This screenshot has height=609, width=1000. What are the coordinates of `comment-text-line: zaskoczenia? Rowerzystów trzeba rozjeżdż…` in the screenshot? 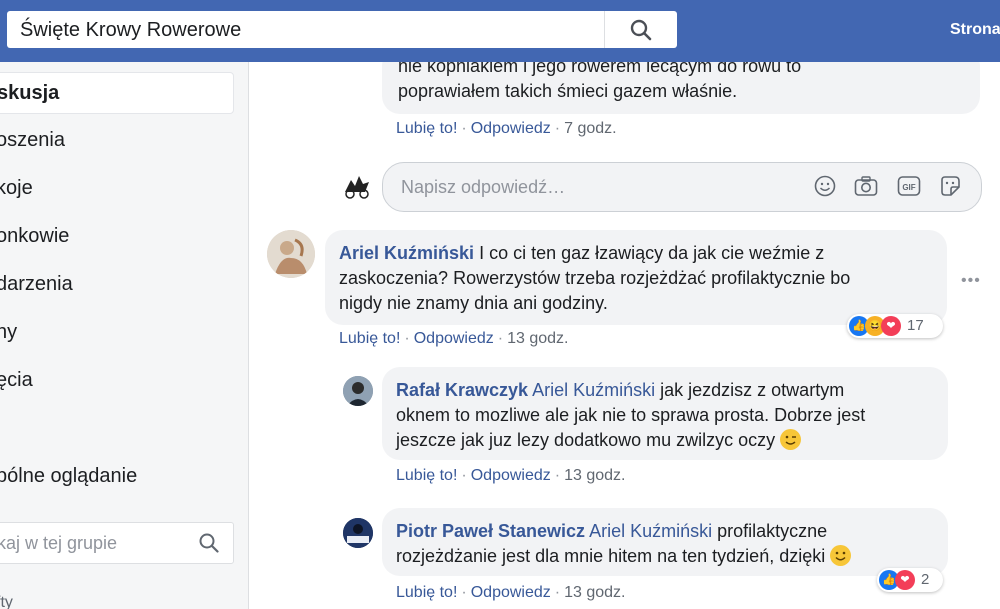 It's located at (595, 278).